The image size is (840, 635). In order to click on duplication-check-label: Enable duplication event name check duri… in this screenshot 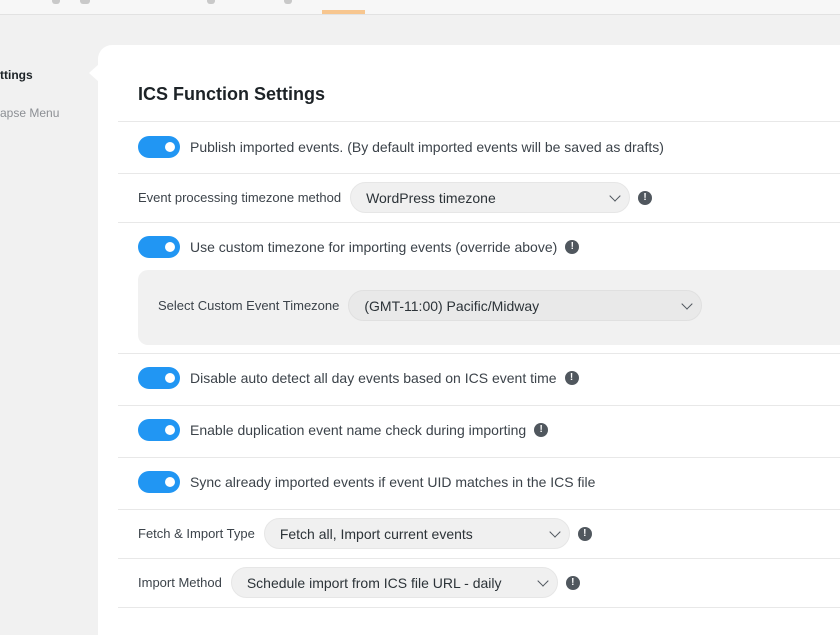, I will do `click(358, 430)`.